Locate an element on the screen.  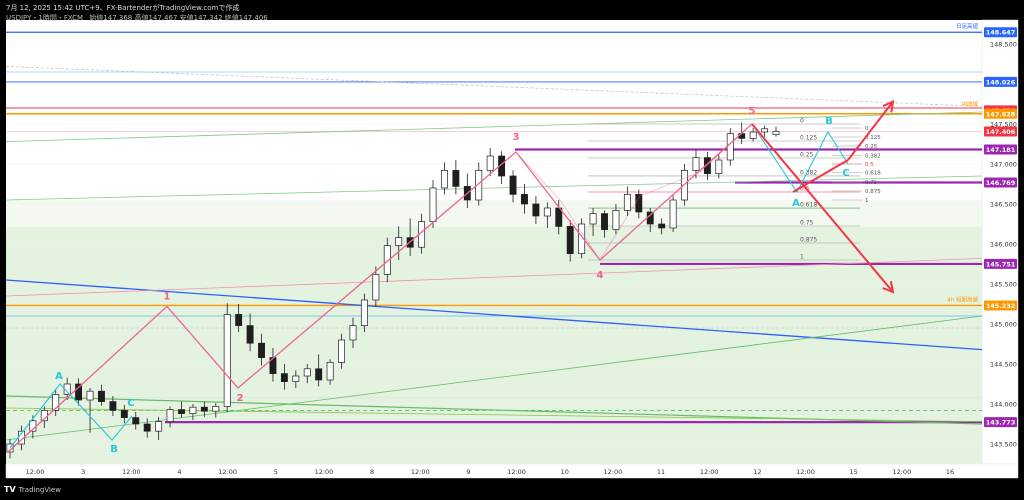
time-tick-17: 15 is located at coordinates (854, 472).